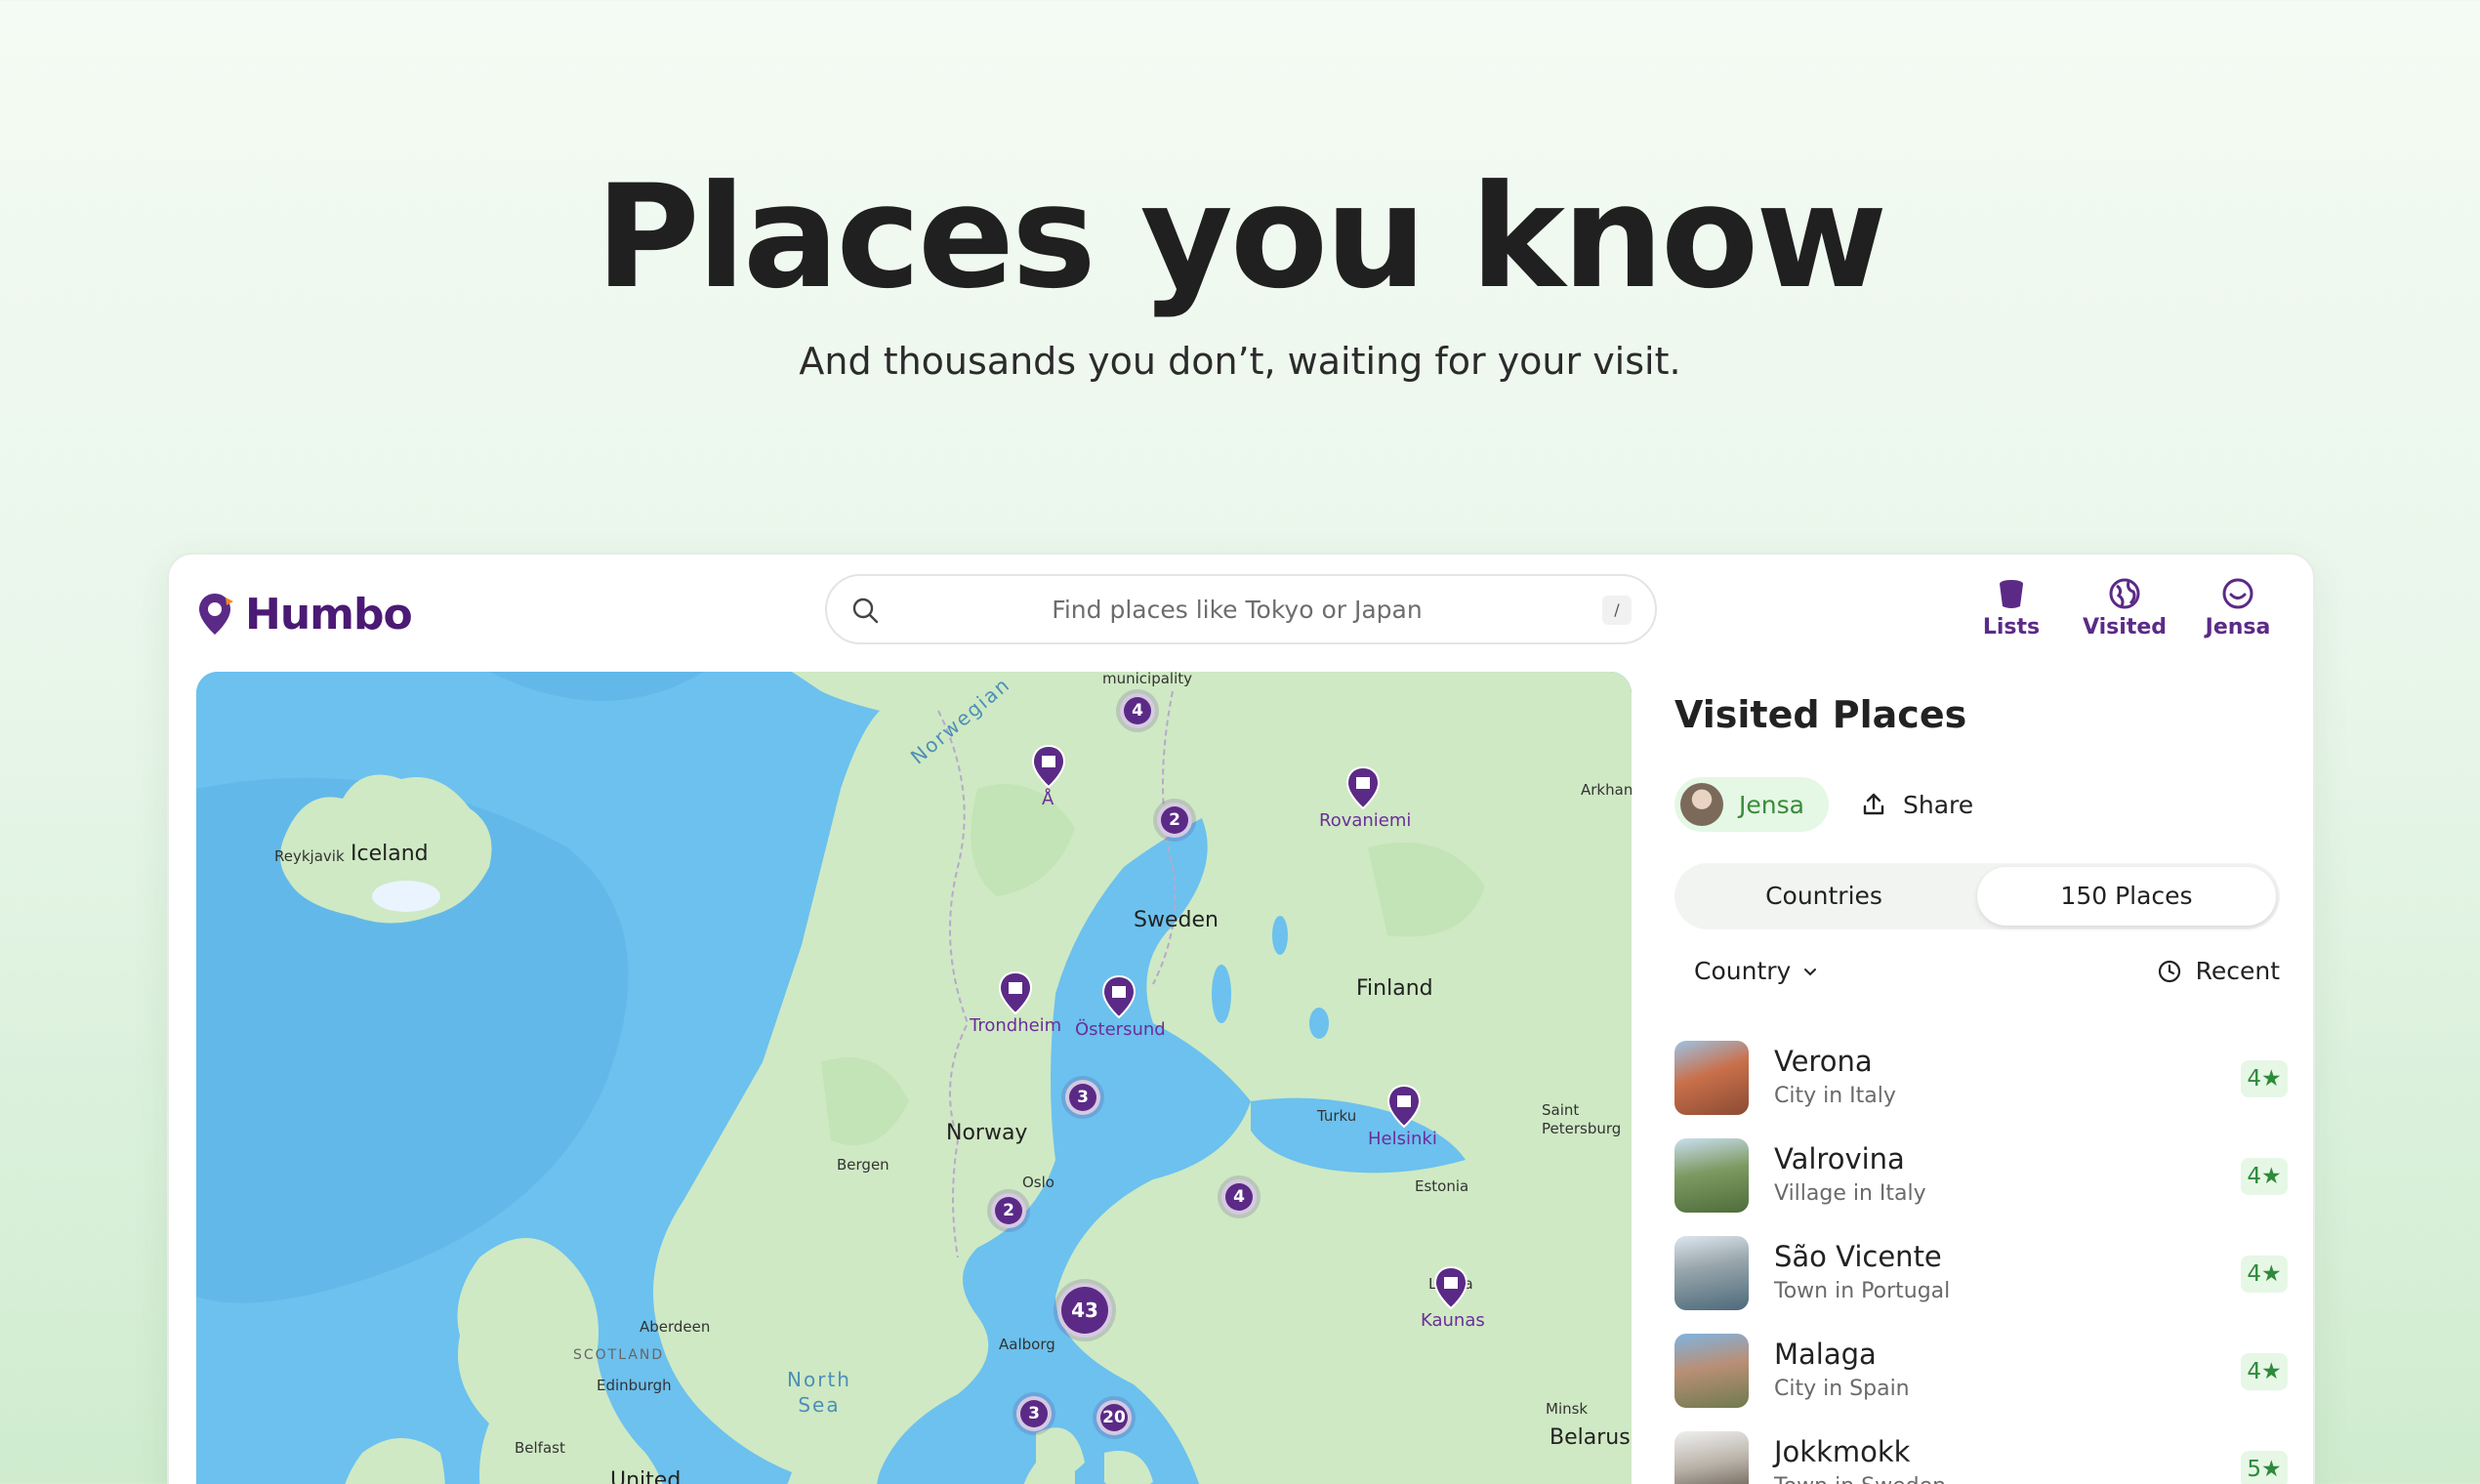 The height and width of the screenshot is (1484, 2480). I want to click on map-label-bergen: Bergen, so click(863, 1165).